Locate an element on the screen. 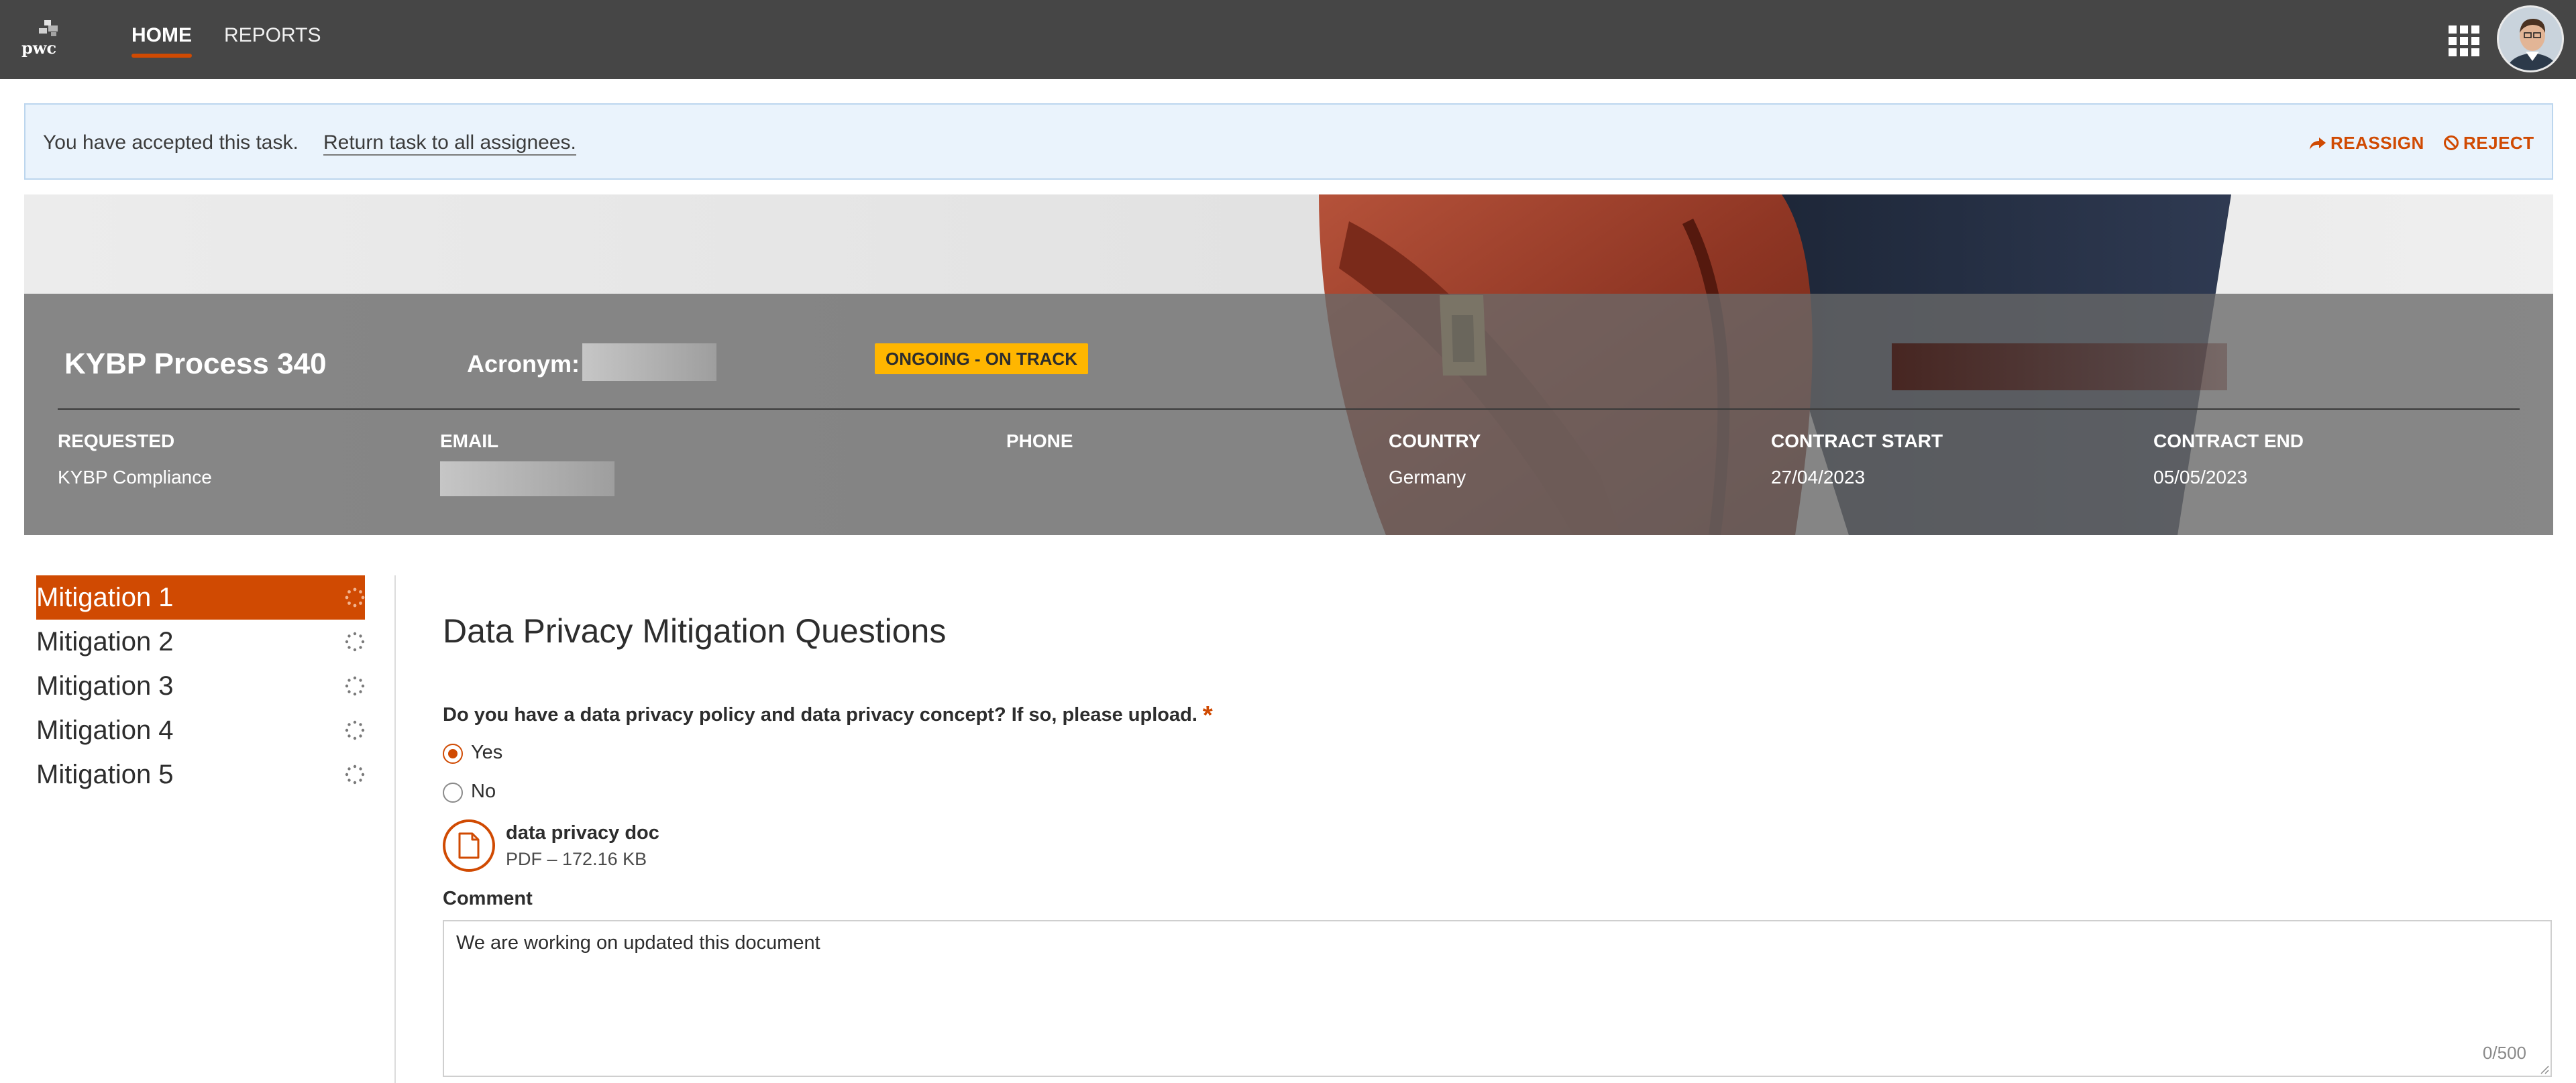 The width and height of the screenshot is (2576, 1083). sidebar-item-mitigation-4: Mitigation 4 is located at coordinates (200, 730).